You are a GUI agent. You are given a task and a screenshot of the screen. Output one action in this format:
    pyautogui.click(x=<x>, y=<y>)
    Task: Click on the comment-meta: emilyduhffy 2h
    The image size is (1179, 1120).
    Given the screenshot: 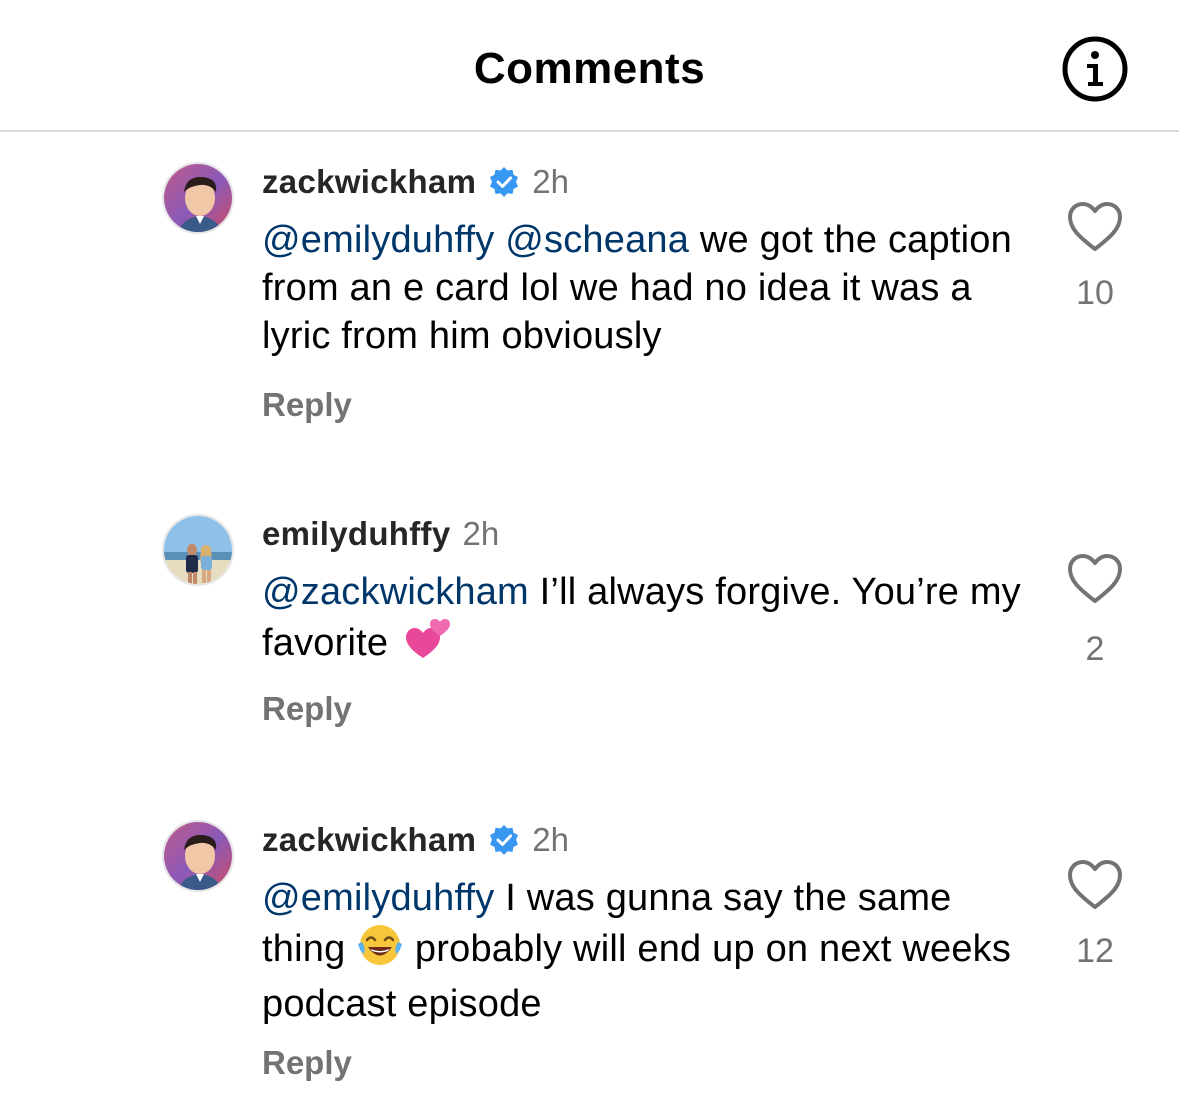 What is the action you would take?
    pyautogui.click(x=380, y=534)
    